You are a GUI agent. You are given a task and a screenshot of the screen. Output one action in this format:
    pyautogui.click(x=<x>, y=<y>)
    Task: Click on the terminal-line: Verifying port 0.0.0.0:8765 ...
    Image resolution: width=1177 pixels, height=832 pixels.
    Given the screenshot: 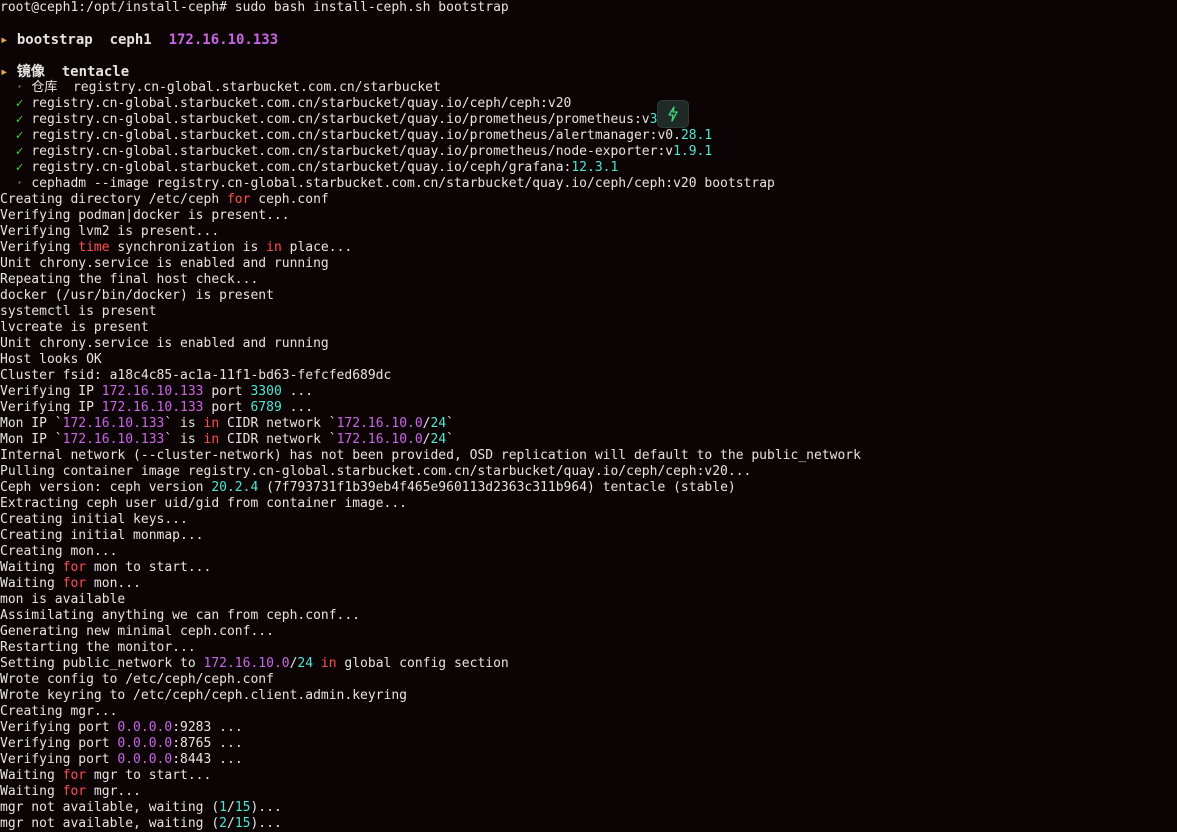 What is the action you would take?
    pyautogui.click(x=121, y=744)
    